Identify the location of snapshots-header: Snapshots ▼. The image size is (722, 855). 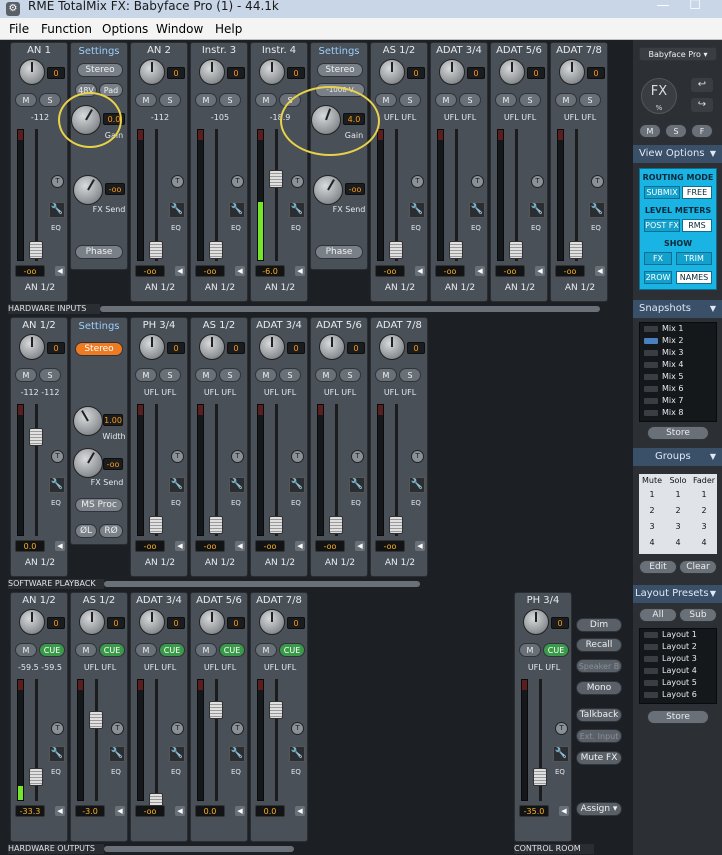
(677, 309).